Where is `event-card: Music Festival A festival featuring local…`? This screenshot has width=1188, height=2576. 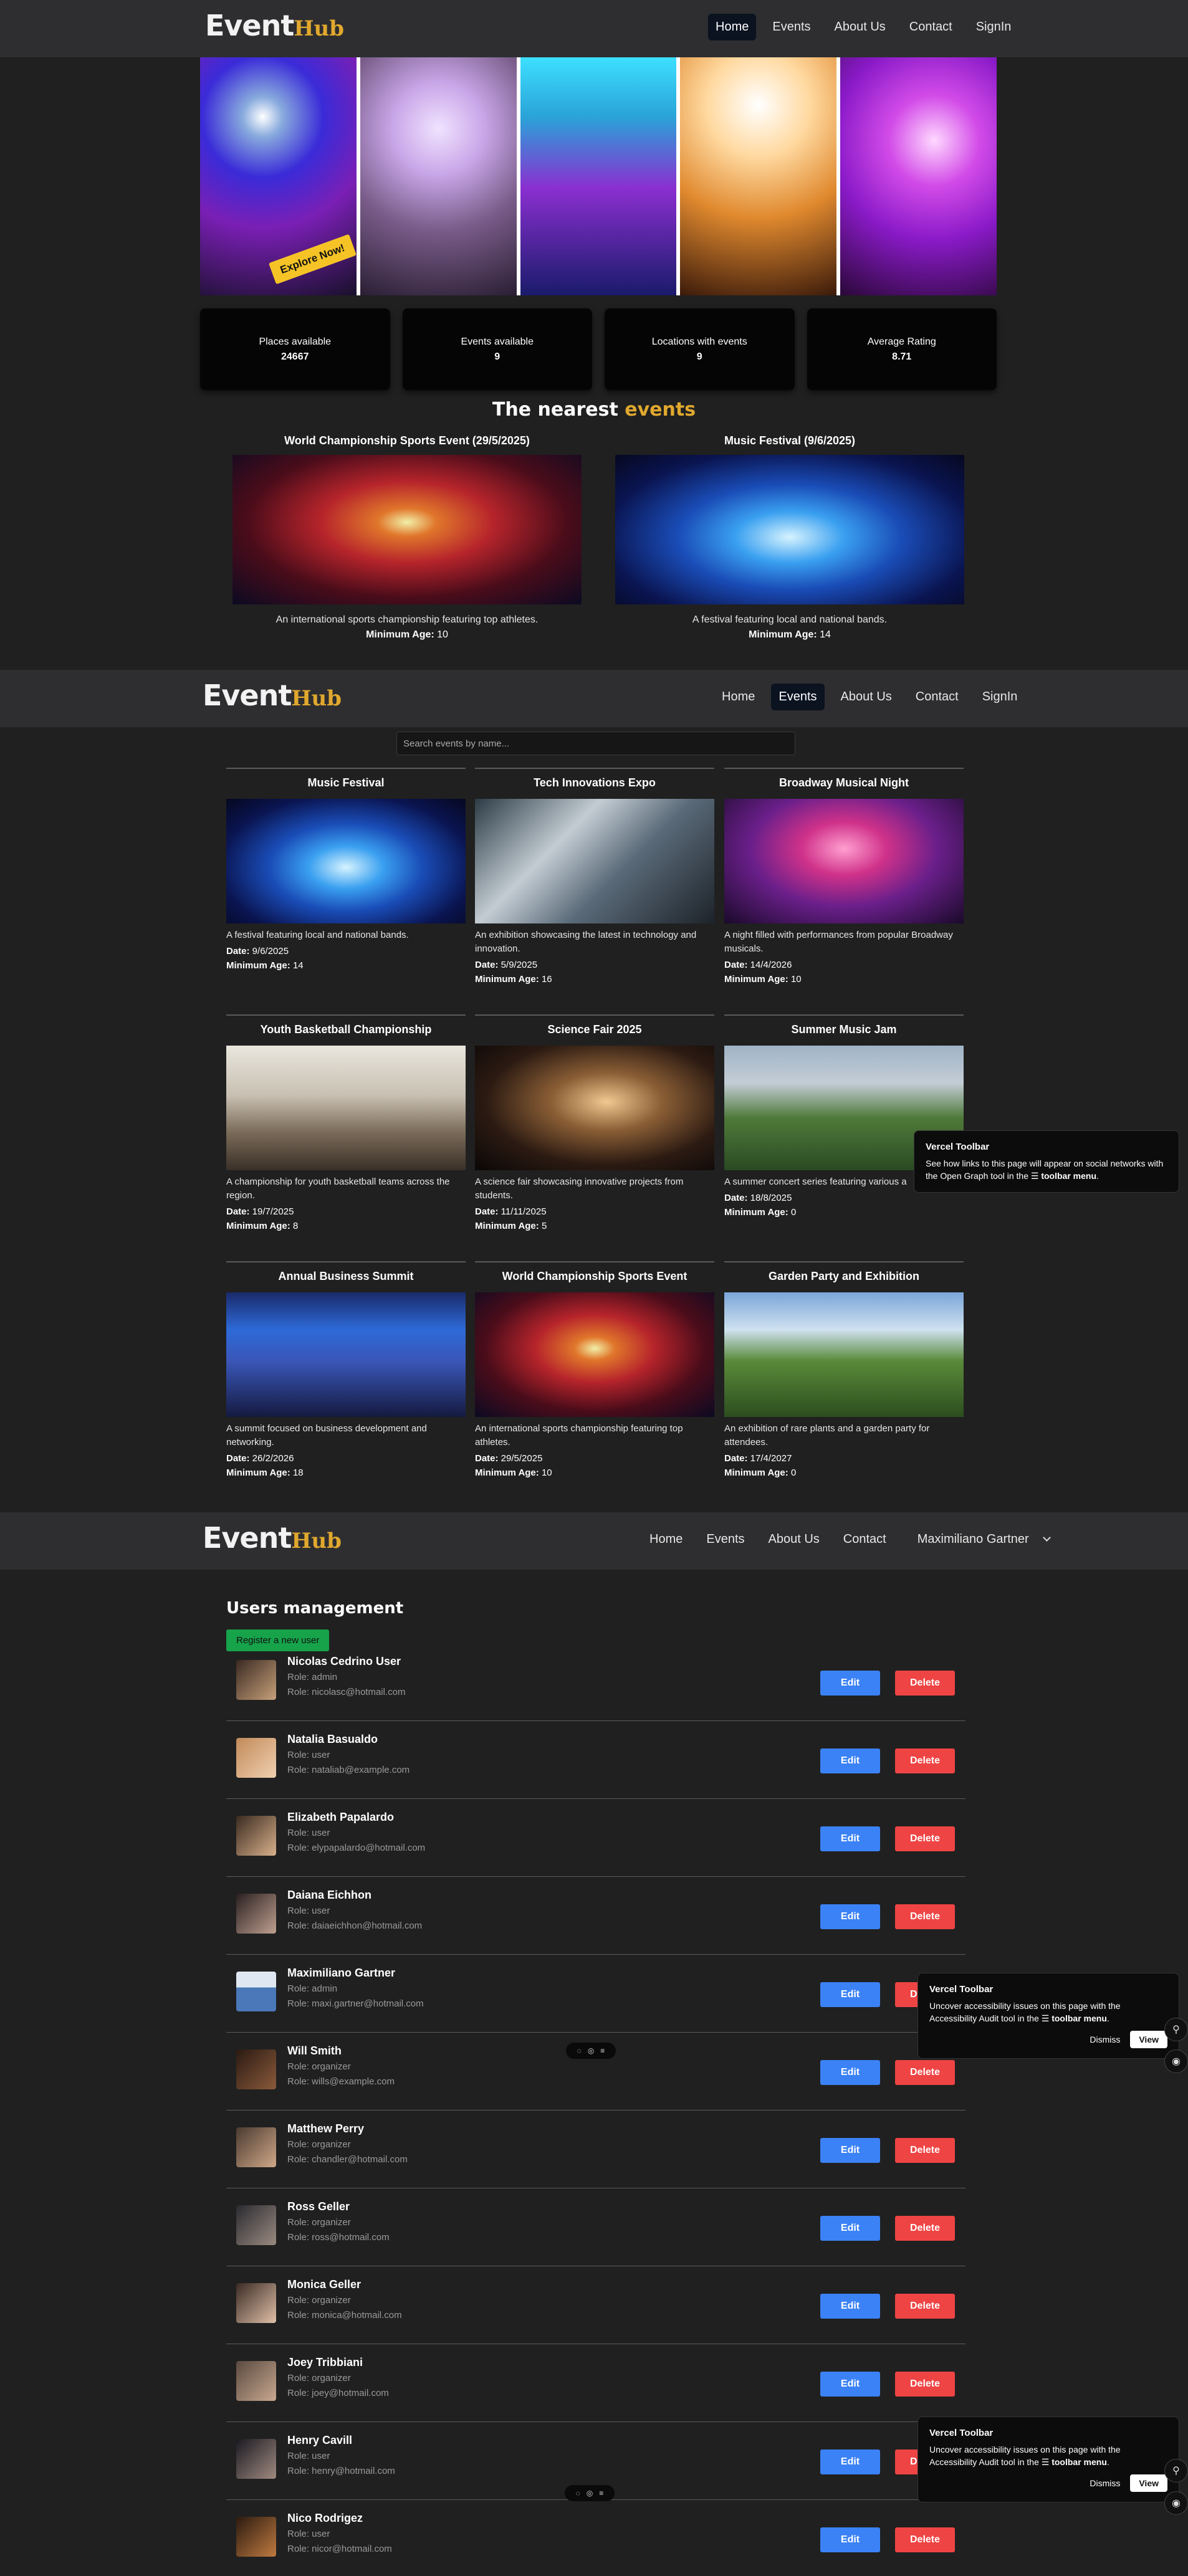 event-card: Music Festival A festival featuring local… is located at coordinates (346, 870).